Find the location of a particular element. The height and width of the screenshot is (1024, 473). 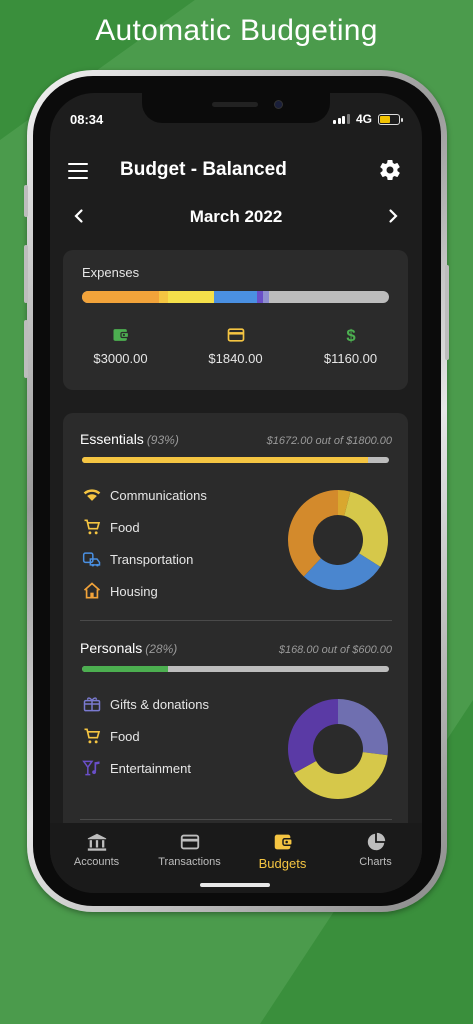

personals-donut-chart is located at coordinates (338, 749).